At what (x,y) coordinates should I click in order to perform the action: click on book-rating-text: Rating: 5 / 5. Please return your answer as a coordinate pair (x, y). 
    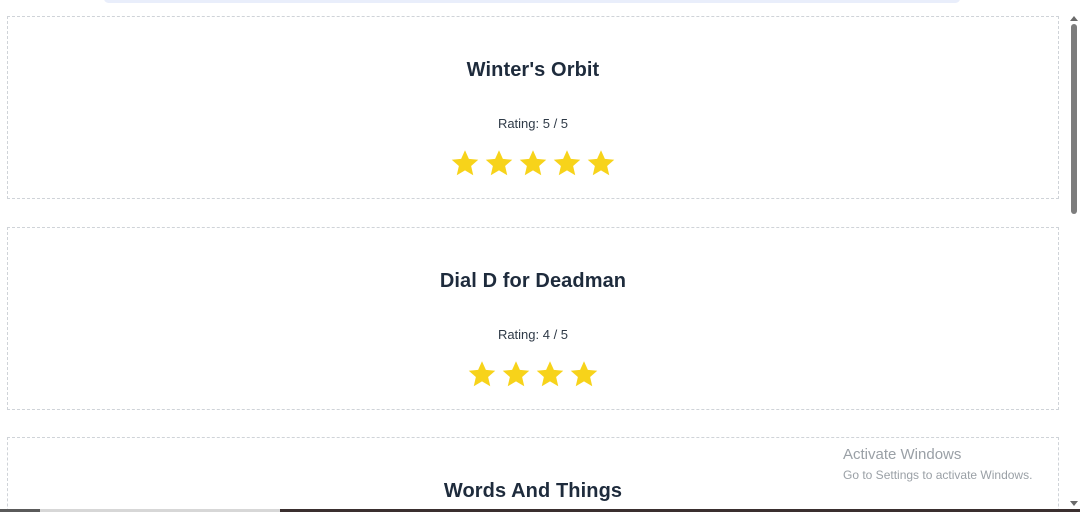
    Looking at the image, I should click on (533, 123).